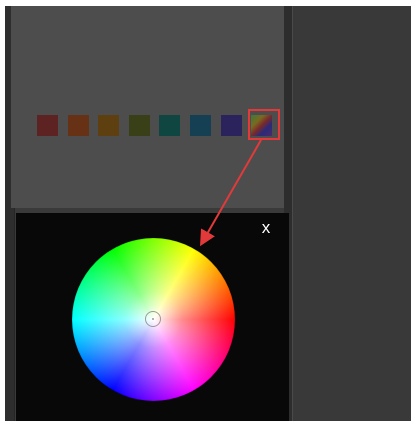 The height and width of the screenshot is (424, 416). Describe the element at coordinates (200, 125) in the screenshot. I see `swatch-steel-blue` at that location.